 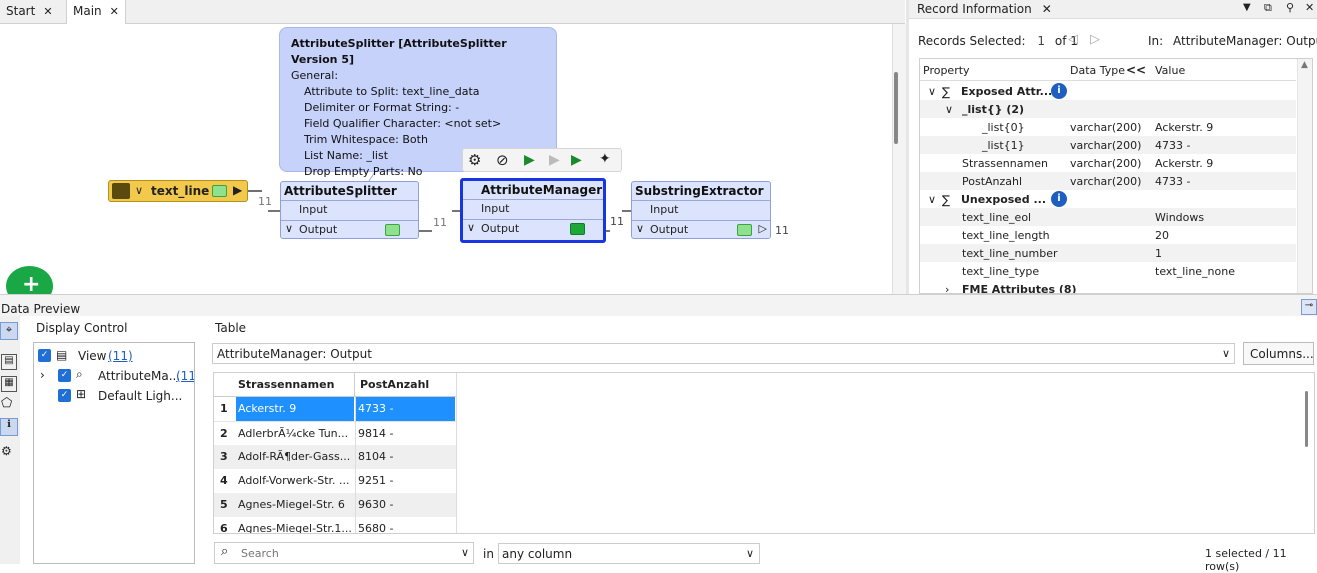 I want to click on canvas-scroll-thumb, so click(x=896, y=108).